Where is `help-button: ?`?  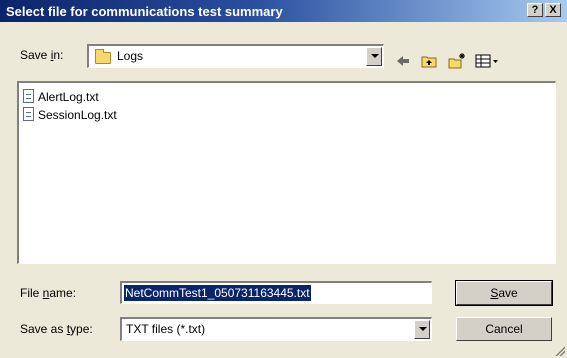
help-button: ? is located at coordinates (535, 10).